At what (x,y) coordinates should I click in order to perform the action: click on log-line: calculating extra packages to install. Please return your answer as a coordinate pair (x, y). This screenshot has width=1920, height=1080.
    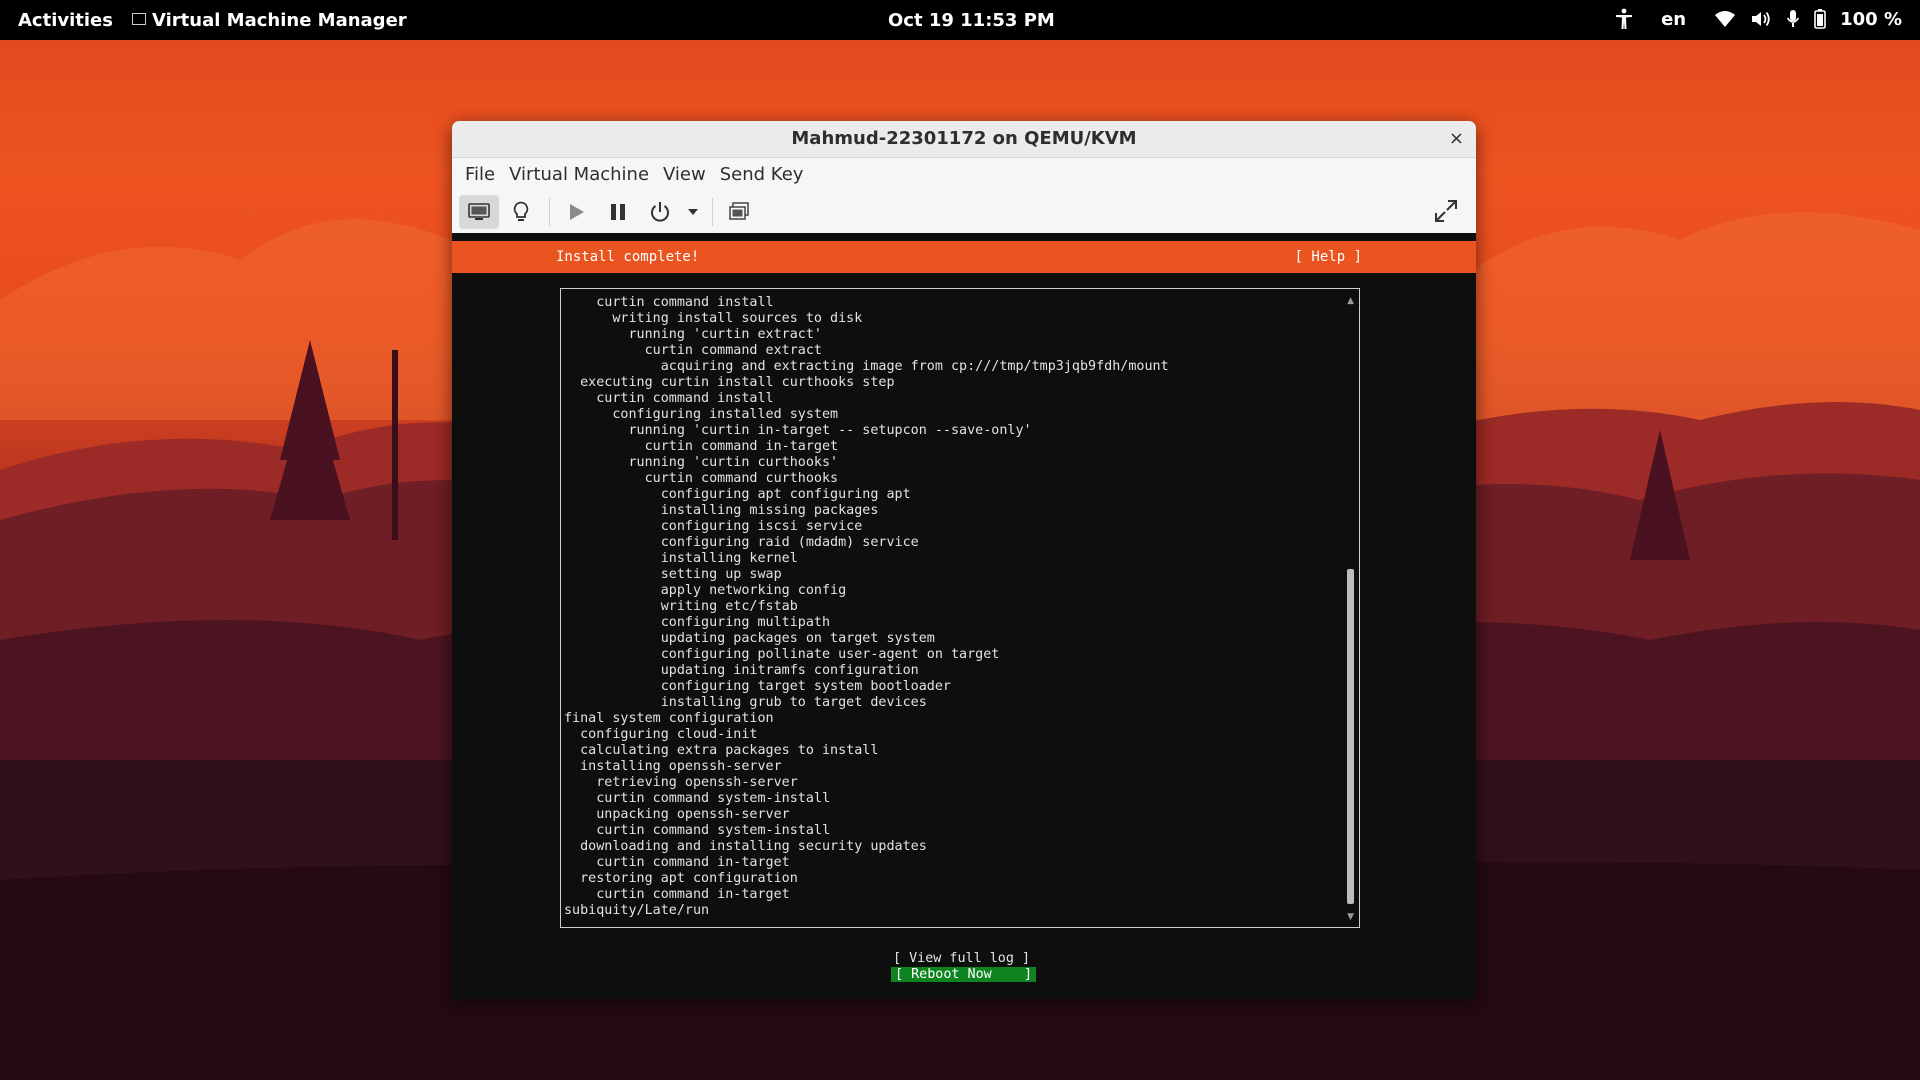
    Looking at the image, I should click on (721, 750).